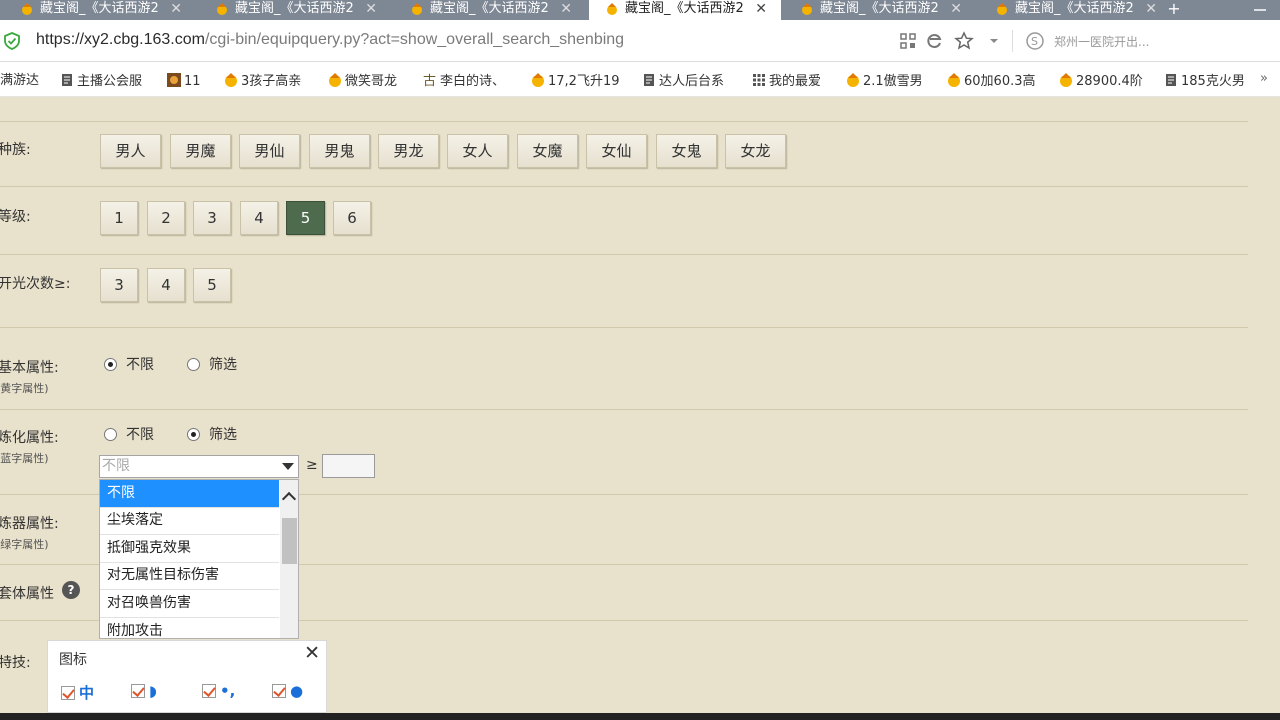  What do you see at coordinates (312, 653) in the screenshot?
I see `close-icon: ✕` at bounding box center [312, 653].